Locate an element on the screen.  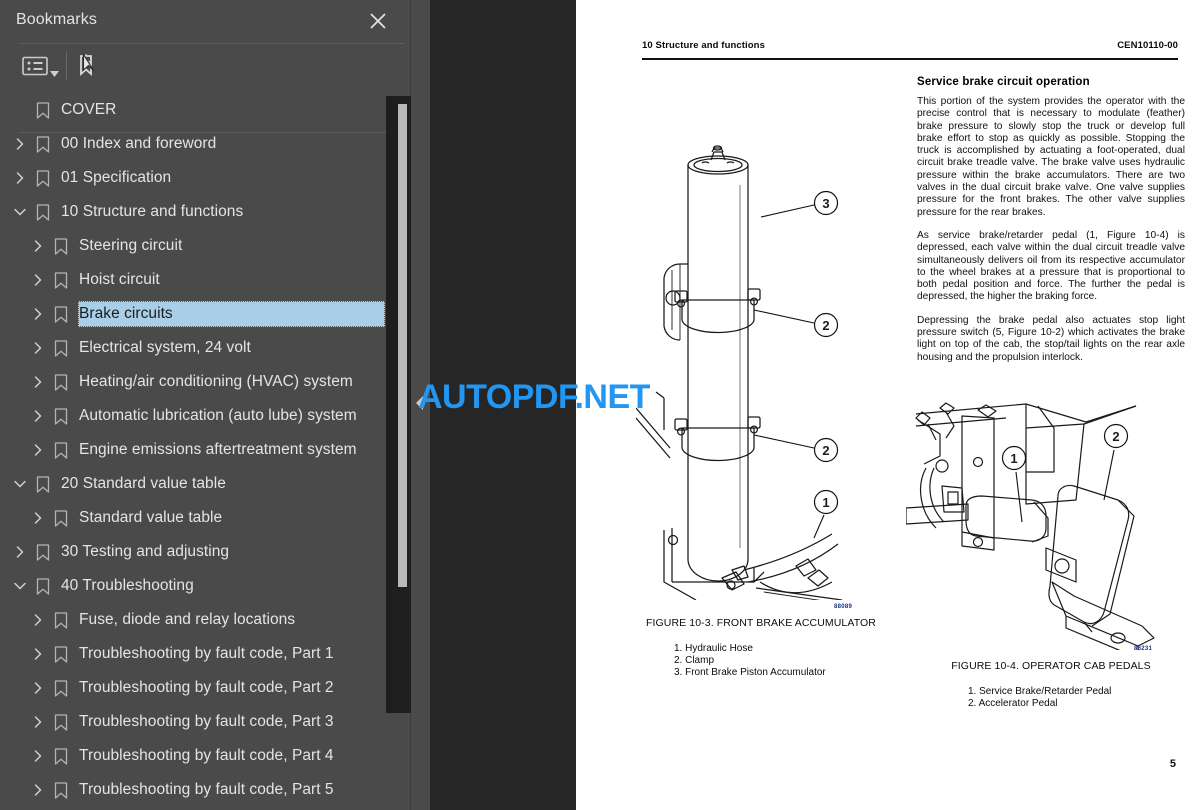
bookmark-item: 00 Index and foreword is located at coordinates (205, 144).